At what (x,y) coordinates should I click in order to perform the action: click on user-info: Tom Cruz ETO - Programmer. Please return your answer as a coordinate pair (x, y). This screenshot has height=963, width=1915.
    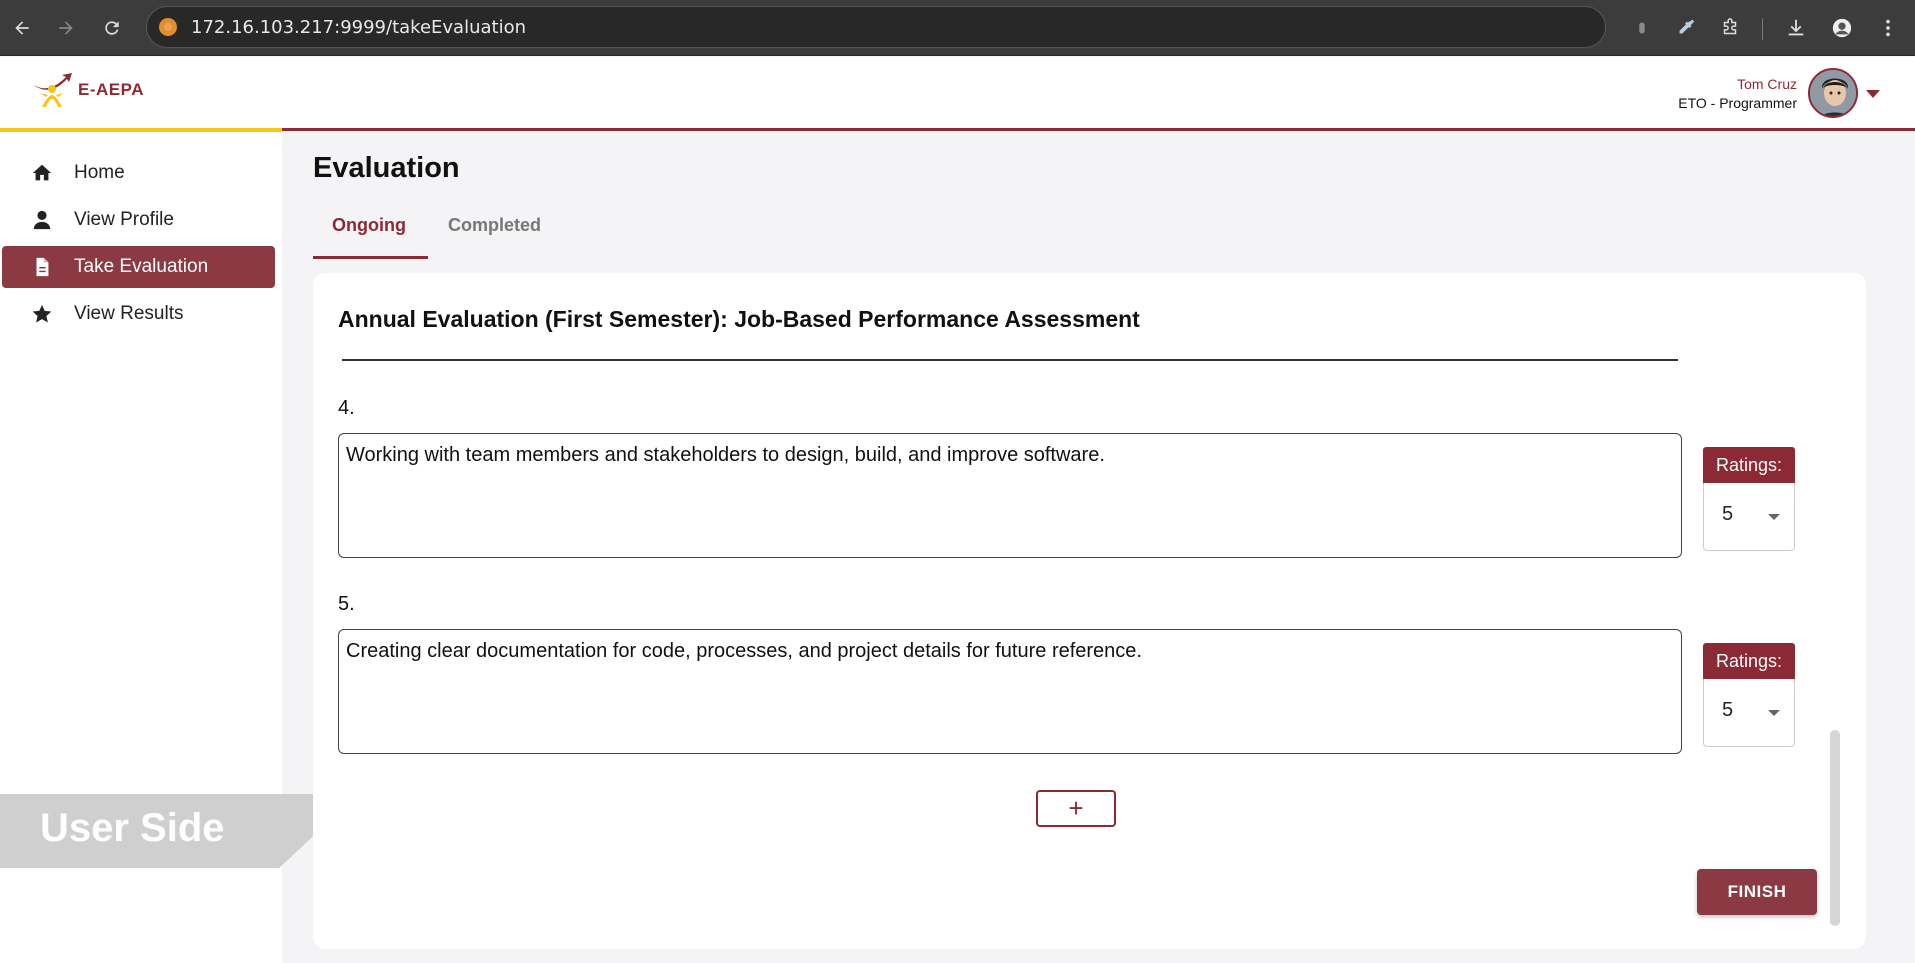
    Looking at the image, I should click on (1737, 93).